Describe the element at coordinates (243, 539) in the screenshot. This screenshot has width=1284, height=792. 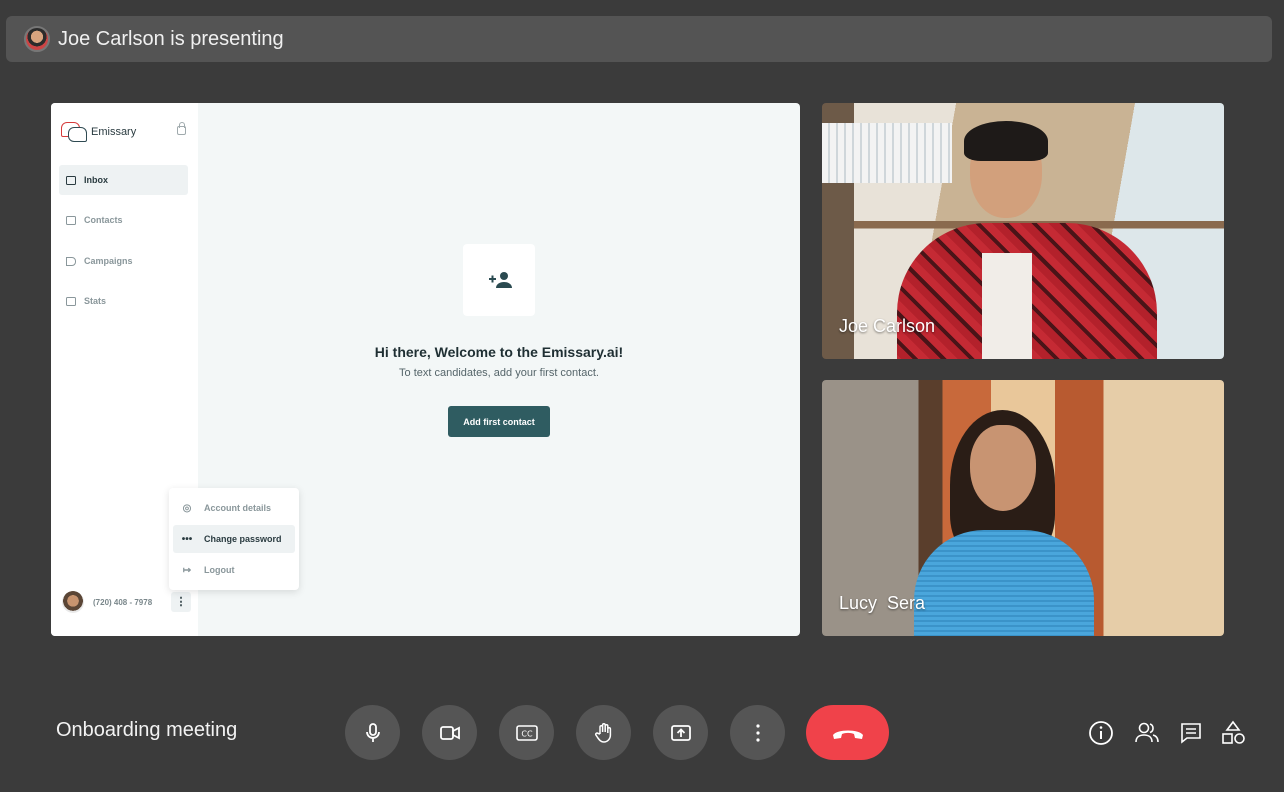
I see `menu-item-label: Change password` at that location.